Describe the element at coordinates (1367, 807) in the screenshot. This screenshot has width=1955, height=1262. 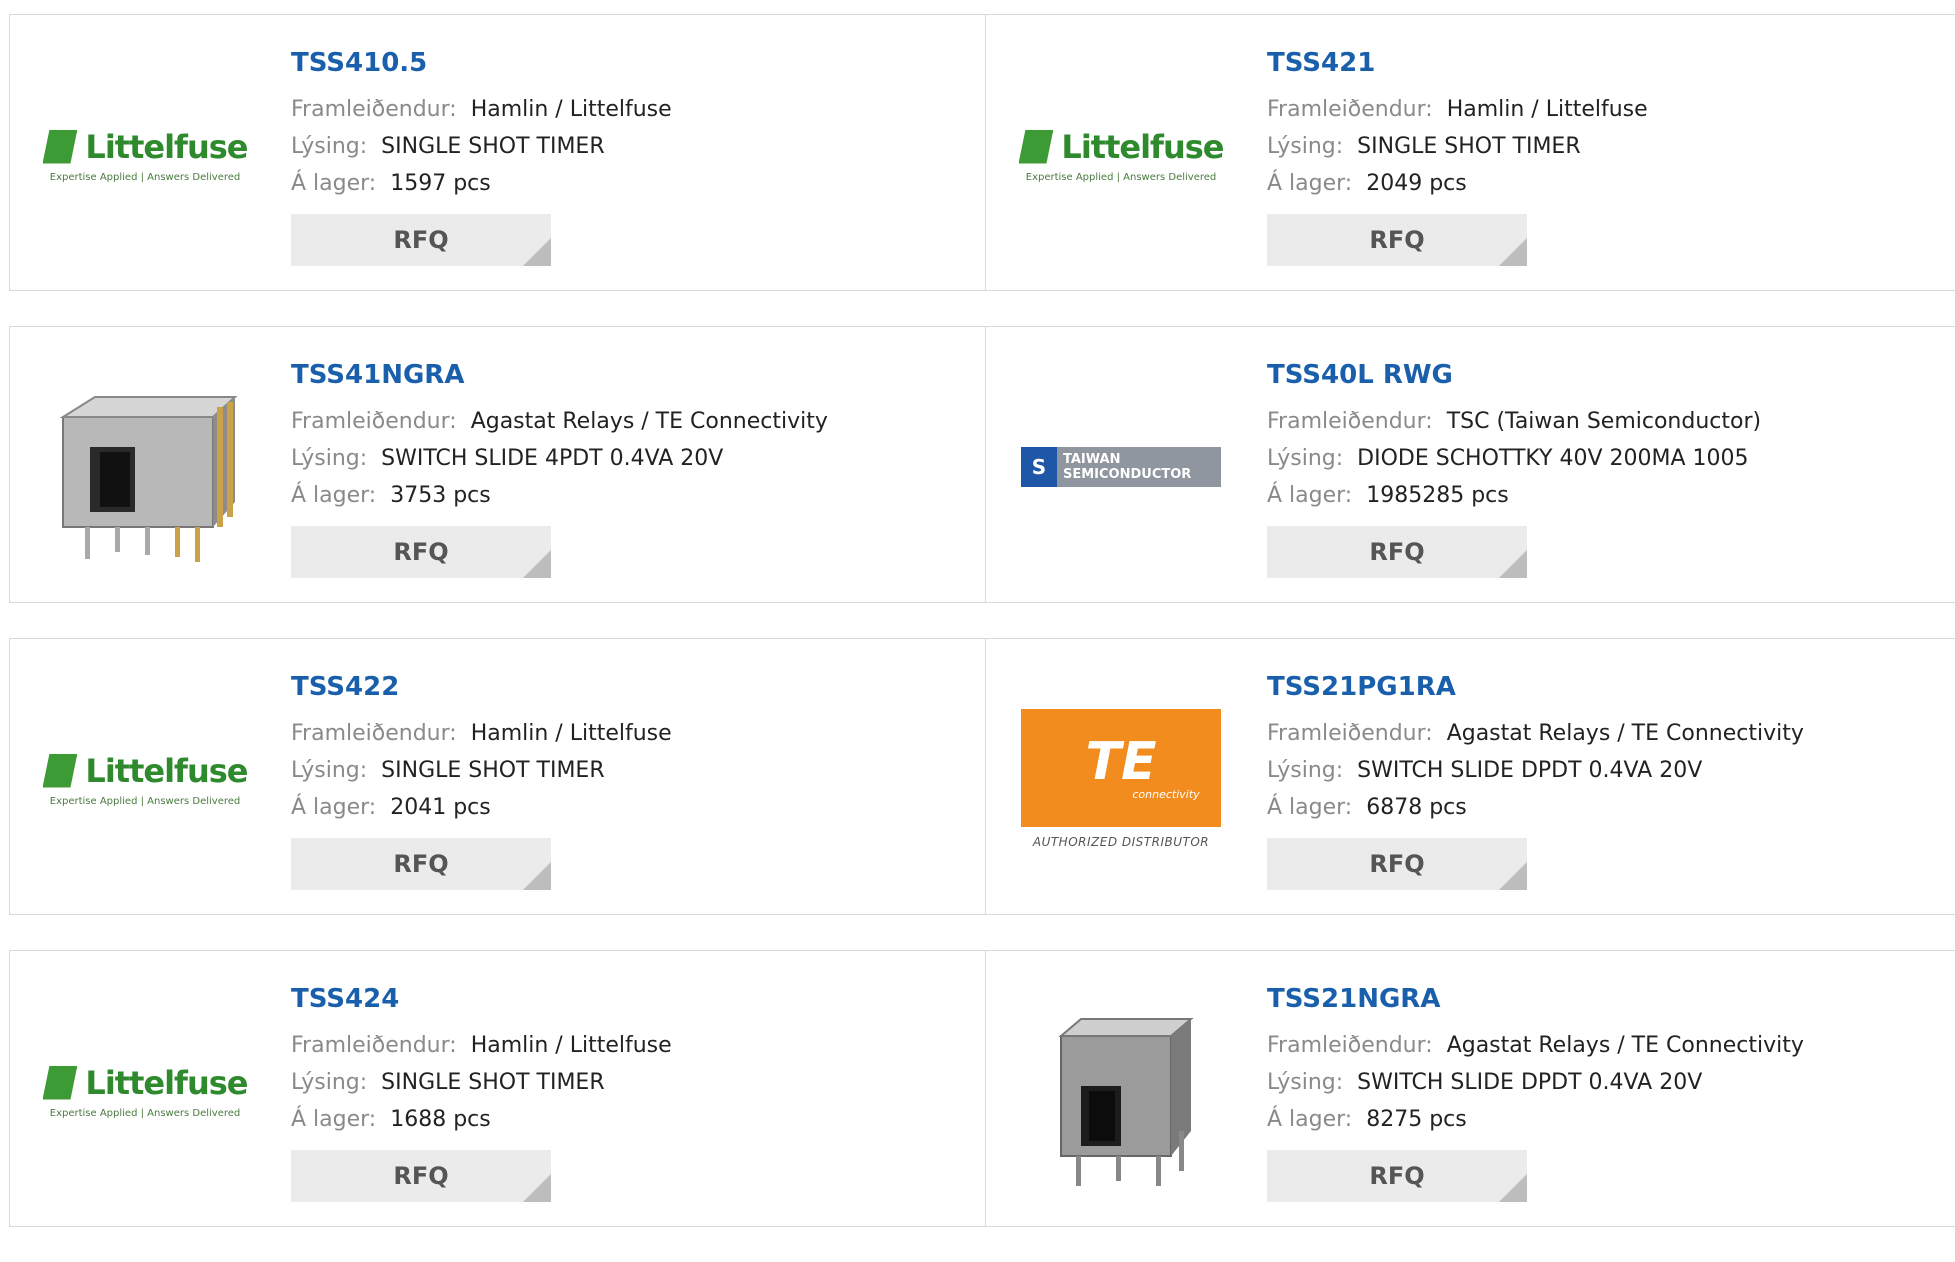
I see `stock-field: Á lager: 6878 pcs` at that location.